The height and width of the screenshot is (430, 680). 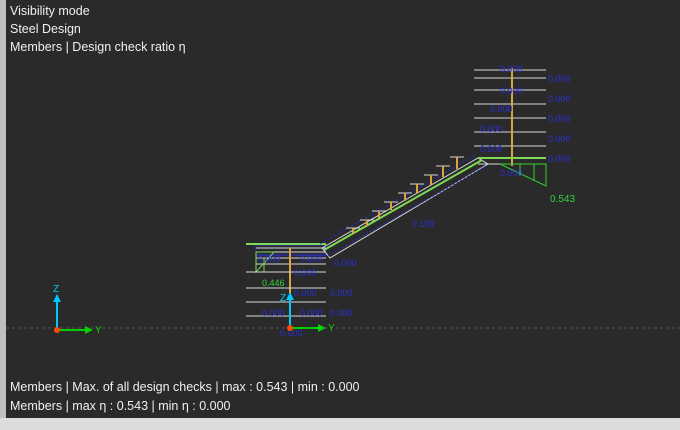 I want to click on stair-stringer: 0.199, so click(x=404, y=206).